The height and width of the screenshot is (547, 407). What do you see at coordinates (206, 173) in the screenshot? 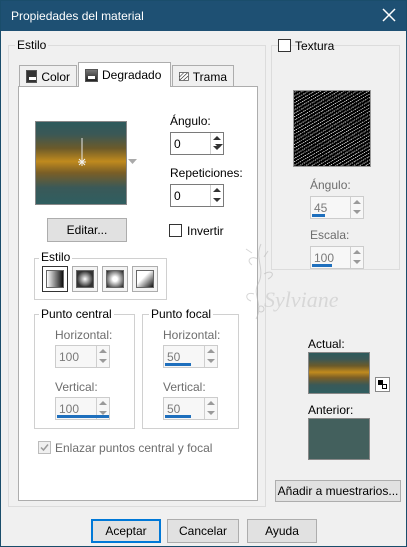
I see `repeats-label: Repeticiones:` at bounding box center [206, 173].